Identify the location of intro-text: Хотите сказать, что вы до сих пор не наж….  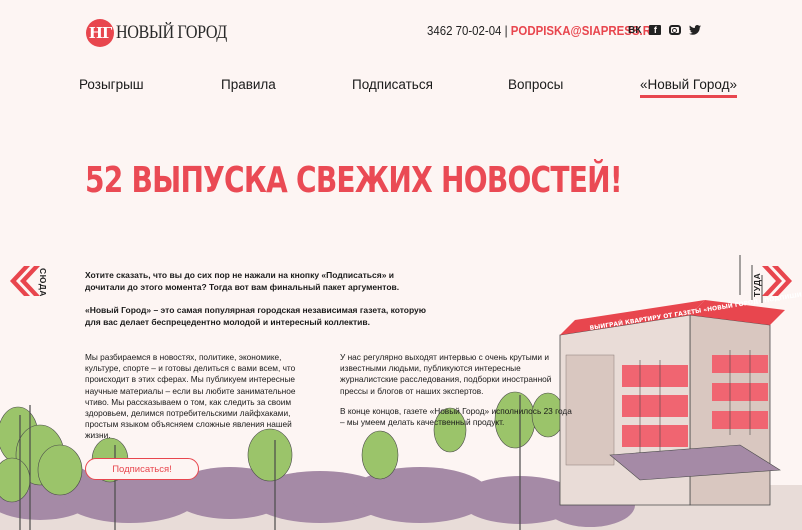
(260, 304).